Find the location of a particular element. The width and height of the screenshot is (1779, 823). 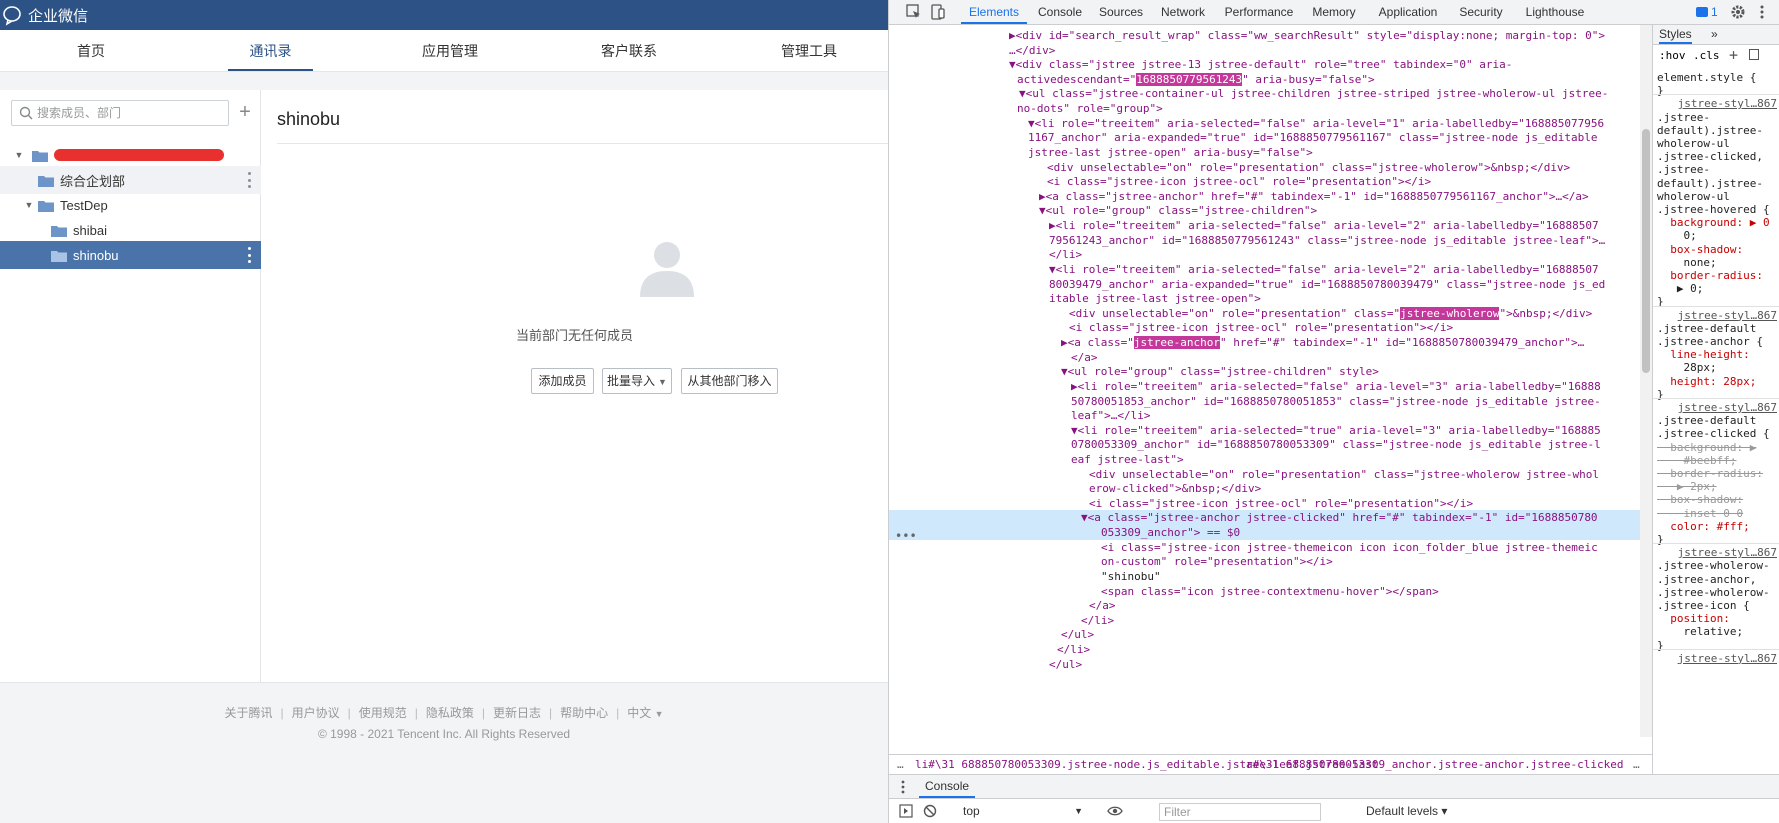

footer-link-changelog: 更新日志 is located at coordinates (517, 713).